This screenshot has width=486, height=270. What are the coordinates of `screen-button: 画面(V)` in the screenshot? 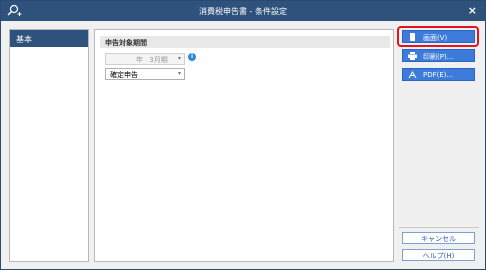 It's located at (438, 36).